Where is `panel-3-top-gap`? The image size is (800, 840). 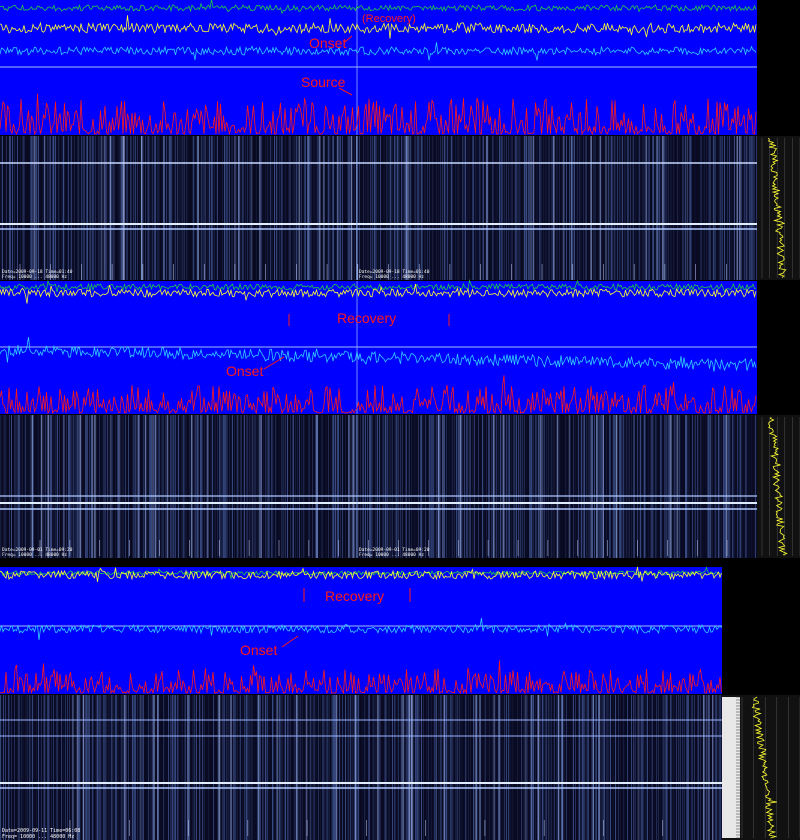
panel-3-top-gap is located at coordinates (400, 563).